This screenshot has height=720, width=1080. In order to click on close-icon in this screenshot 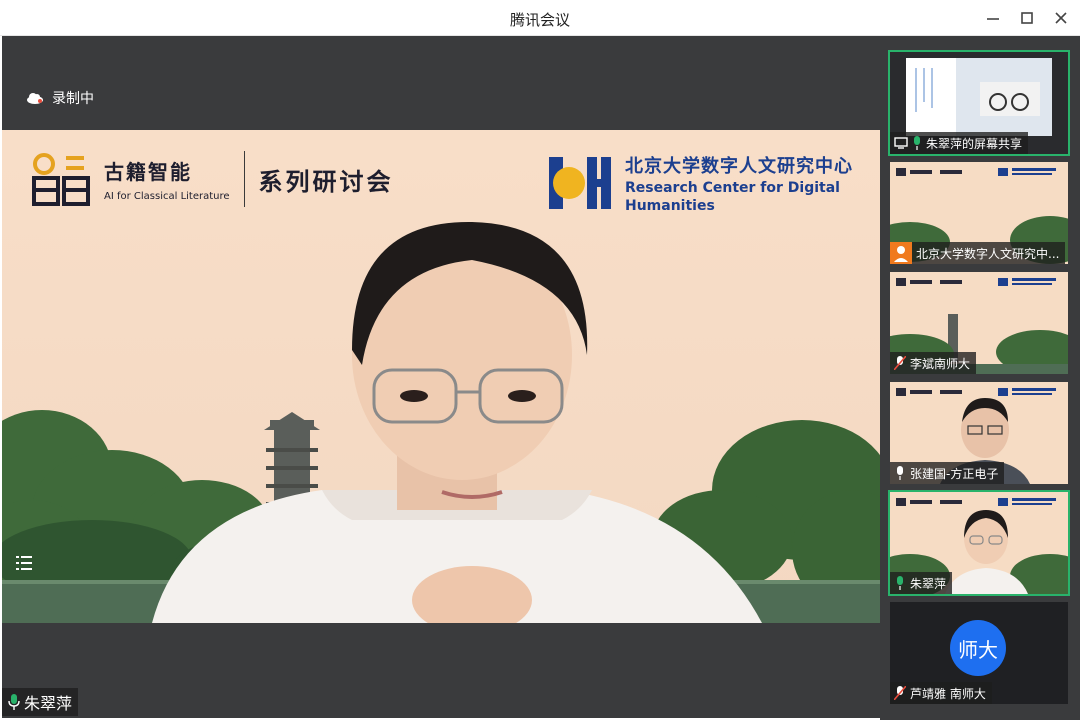, I will do `click(1061, 18)`.